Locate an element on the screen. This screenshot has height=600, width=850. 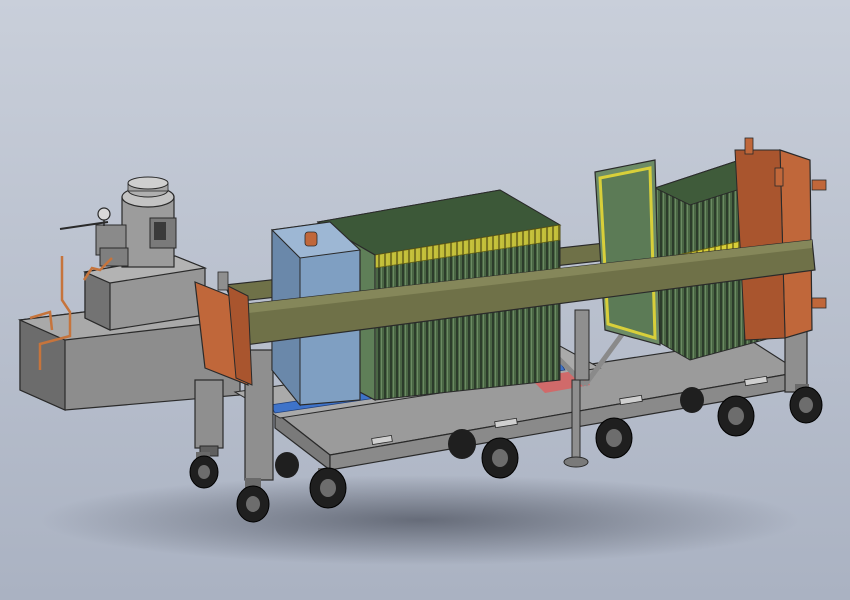
ground-shadow is located at coordinates (420, 520).